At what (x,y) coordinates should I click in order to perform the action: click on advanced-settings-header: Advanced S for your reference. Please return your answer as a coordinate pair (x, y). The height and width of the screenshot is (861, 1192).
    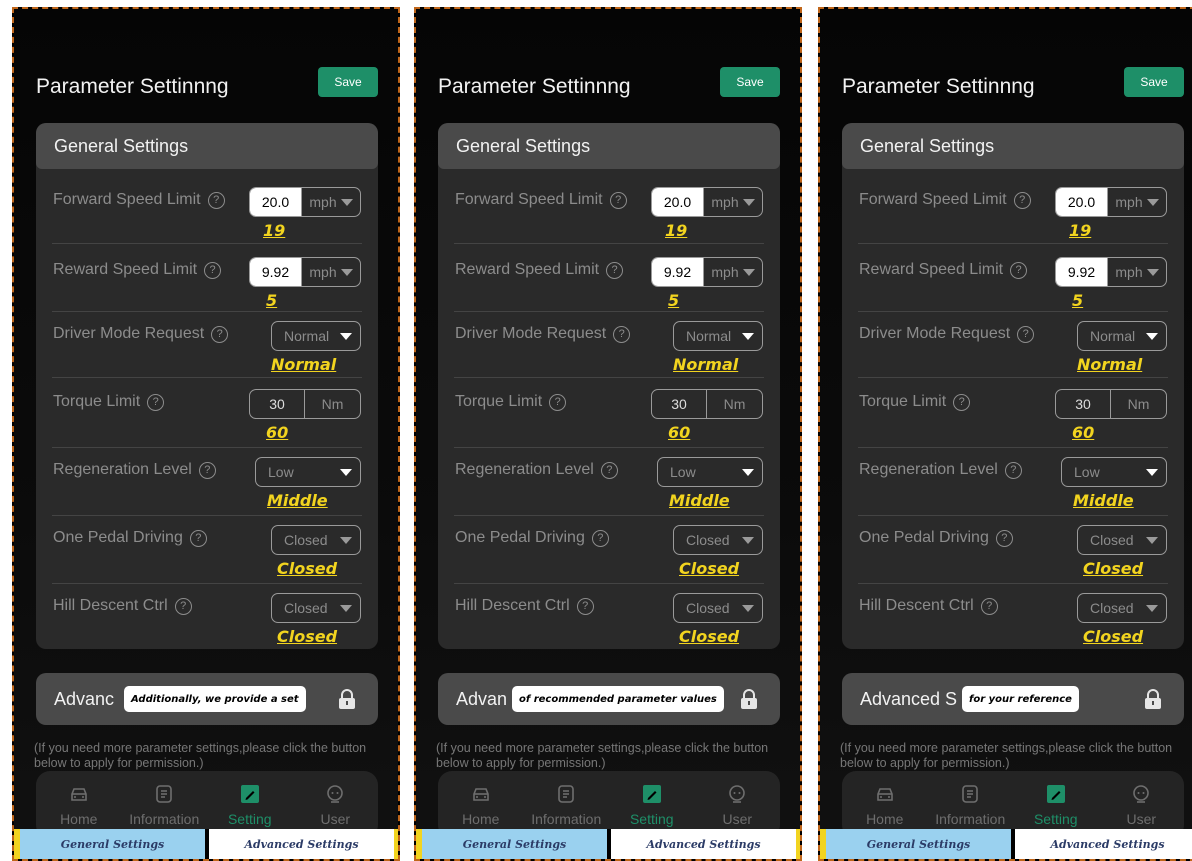
    Looking at the image, I should click on (1013, 699).